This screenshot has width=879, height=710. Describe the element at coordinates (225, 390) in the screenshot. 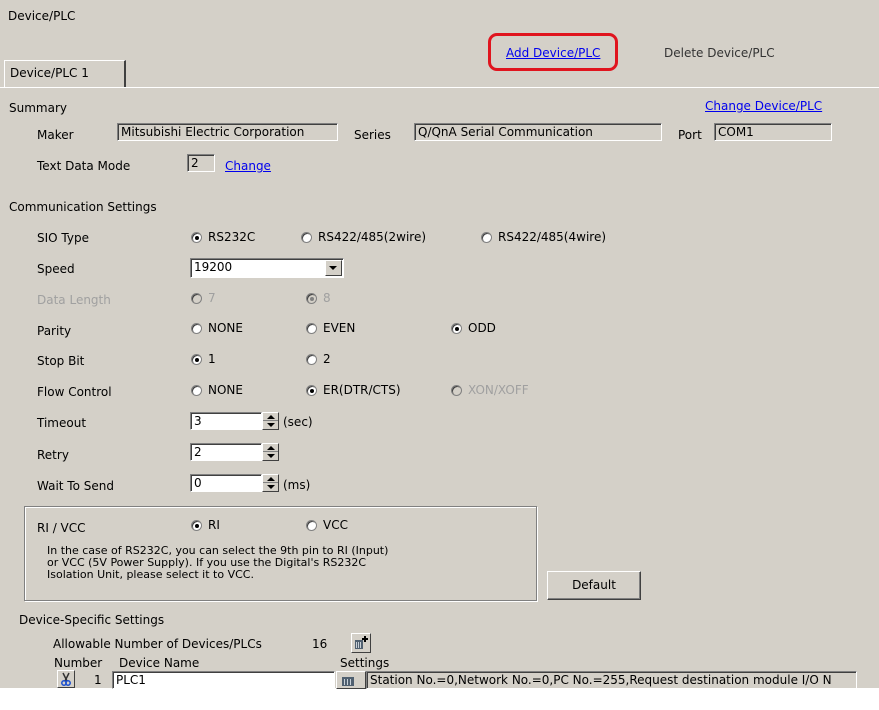

I see `flow-none-label: NONE` at that location.